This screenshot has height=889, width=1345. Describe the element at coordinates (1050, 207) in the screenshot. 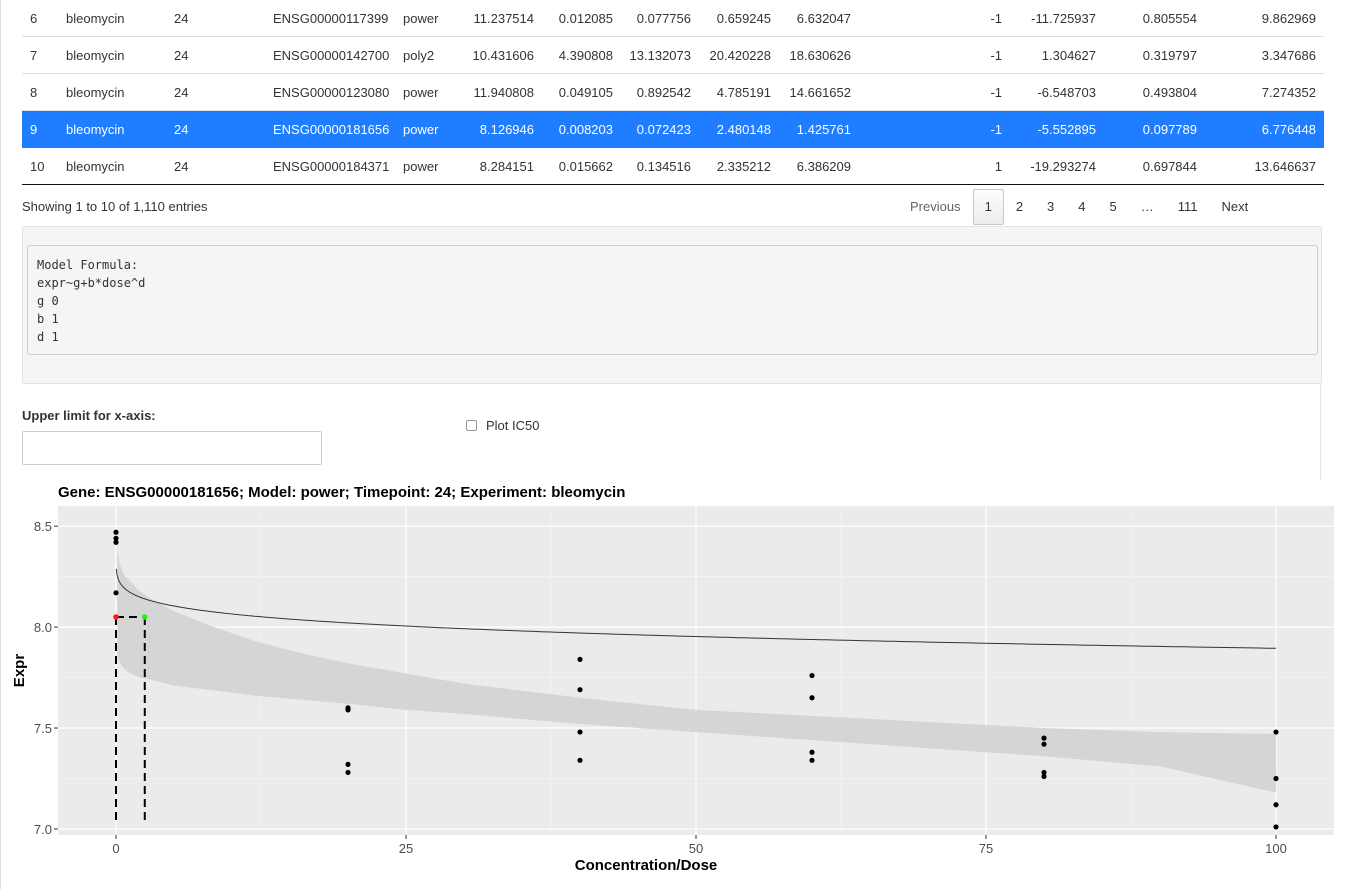

I see `pagination-page-3: 3` at that location.